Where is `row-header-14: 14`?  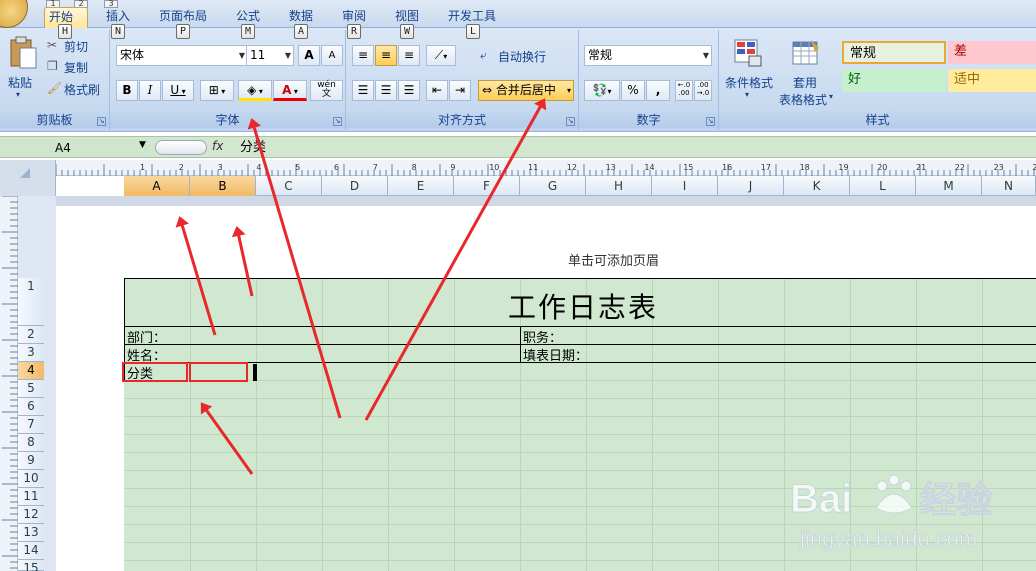
row-header-14: 14 is located at coordinates (31, 551).